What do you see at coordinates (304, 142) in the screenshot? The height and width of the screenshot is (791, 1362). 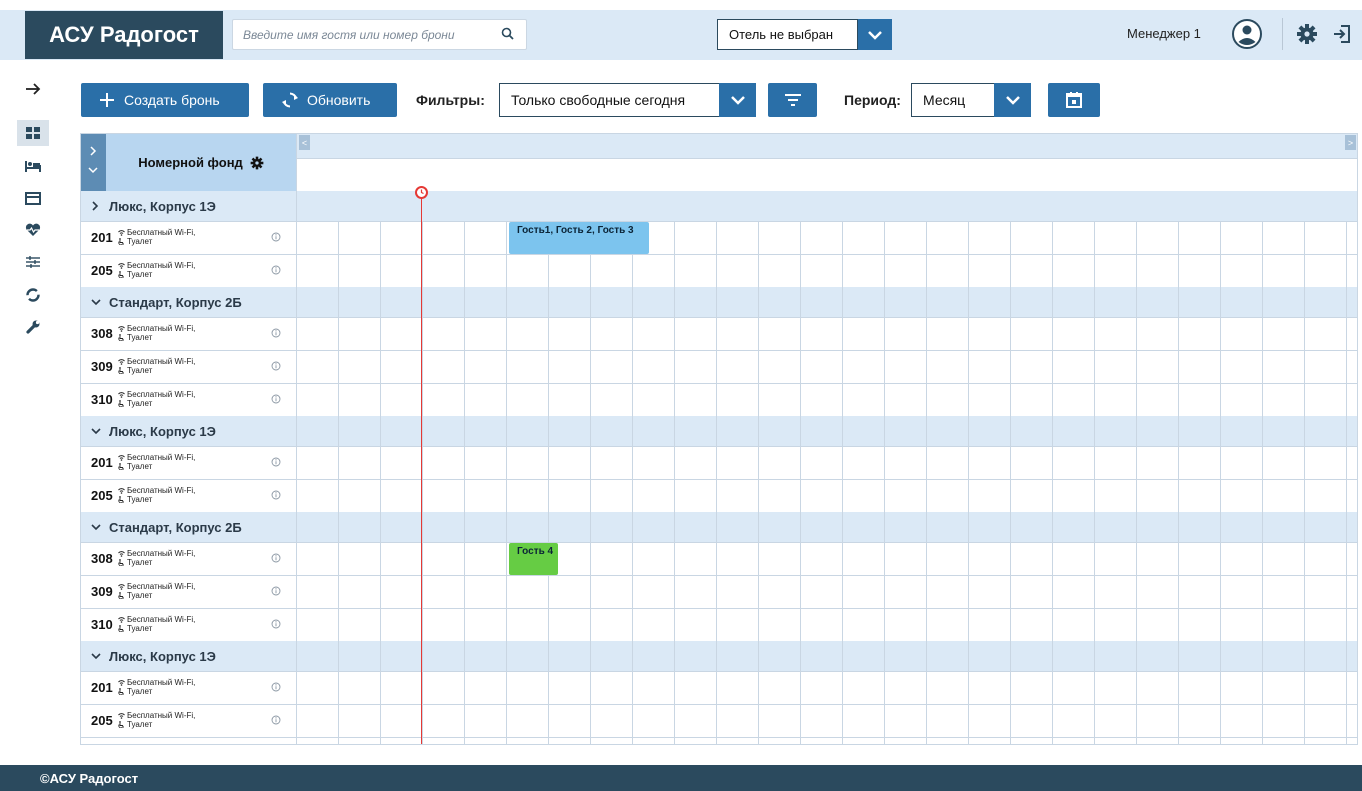 I see `scroll-left-button: <` at bounding box center [304, 142].